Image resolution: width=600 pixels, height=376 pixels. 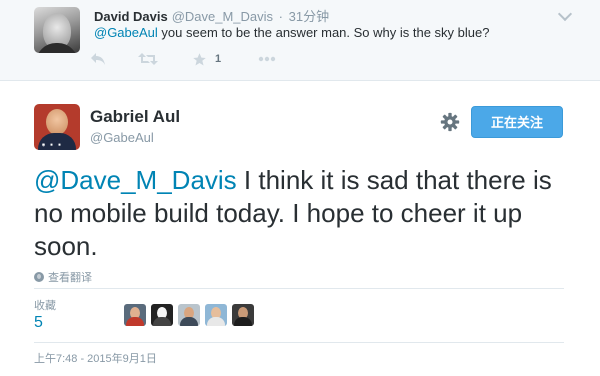 I want to click on more-dots-icon, so click(x=267, y=59).